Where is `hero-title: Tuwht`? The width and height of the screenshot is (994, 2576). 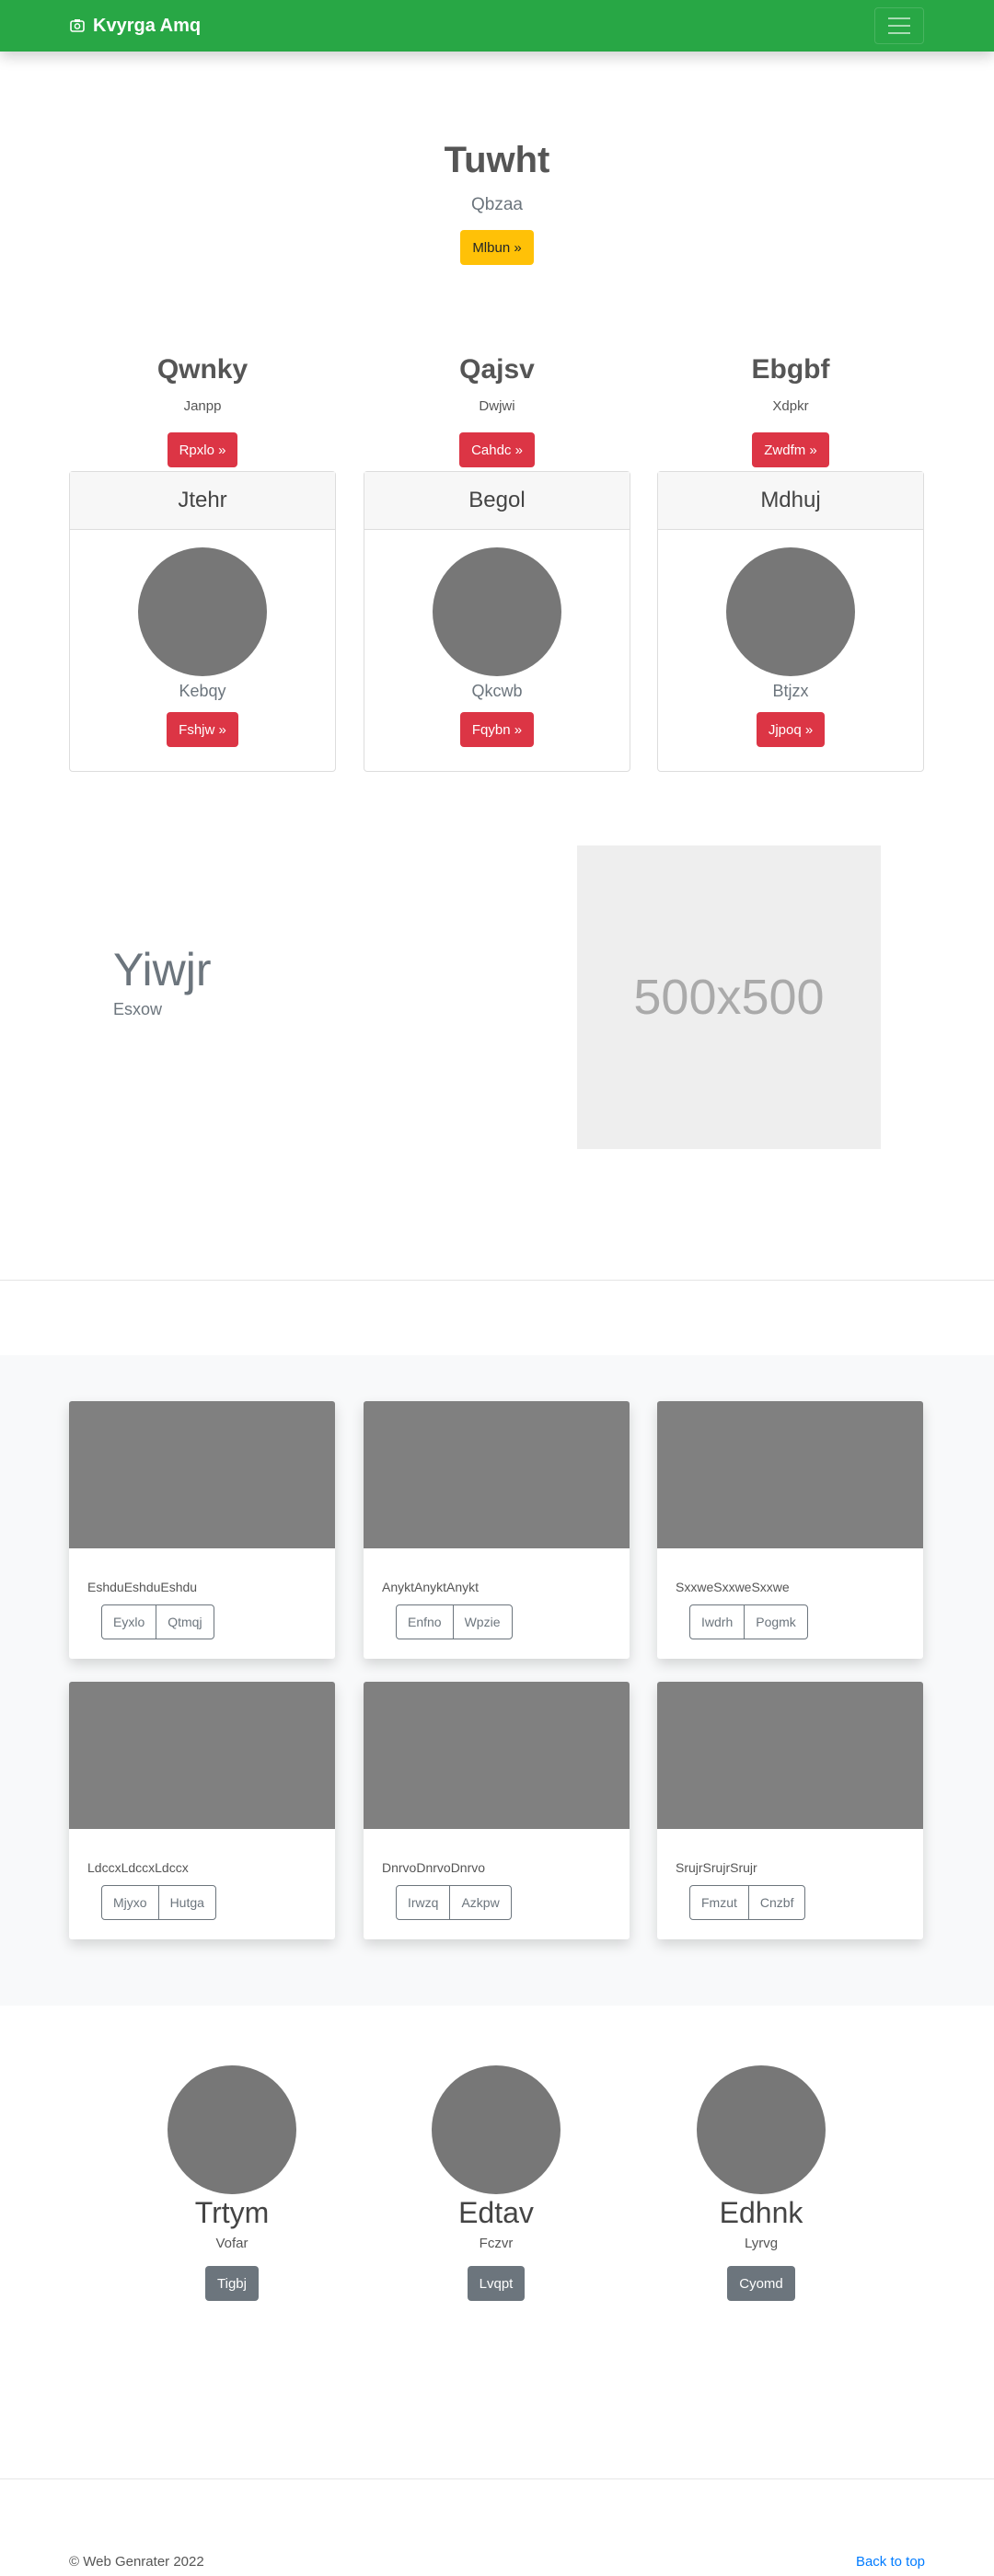 hero-title: Tuwht is located at coordinates (497, 160).